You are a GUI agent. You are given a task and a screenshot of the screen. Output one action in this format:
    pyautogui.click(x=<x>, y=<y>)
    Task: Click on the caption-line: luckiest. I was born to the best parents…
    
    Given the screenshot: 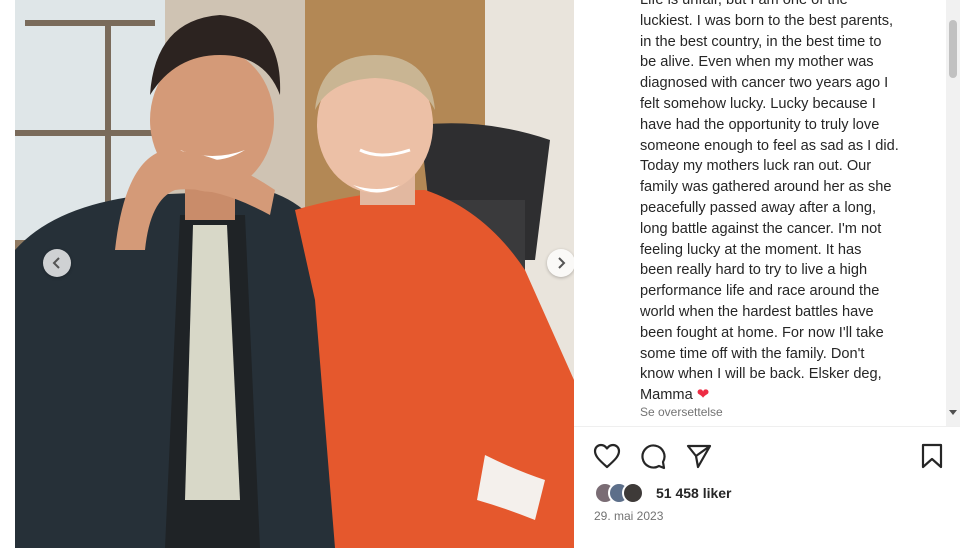 What is the action you would take?
    pyautogui.click(x=767, y=20)
    